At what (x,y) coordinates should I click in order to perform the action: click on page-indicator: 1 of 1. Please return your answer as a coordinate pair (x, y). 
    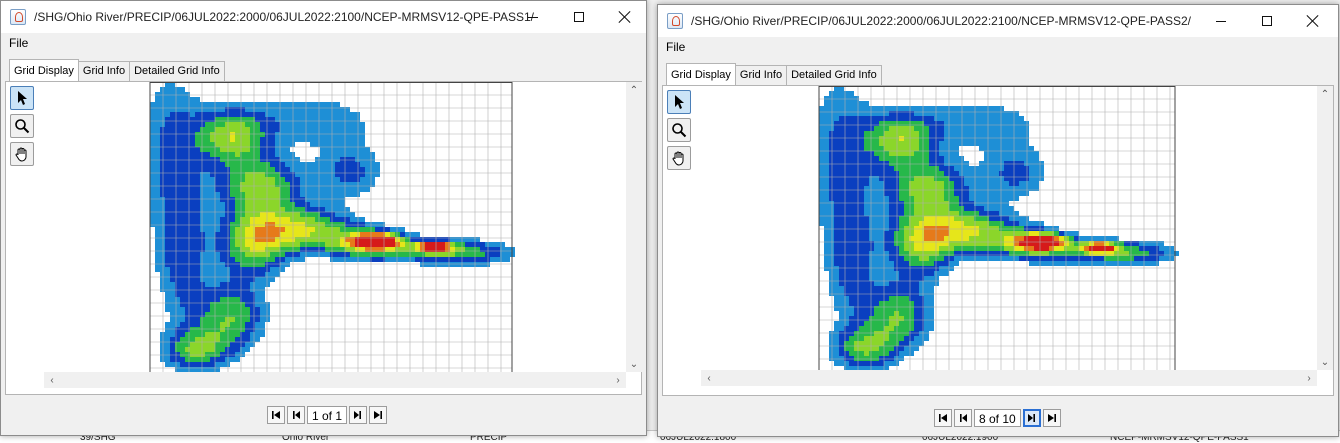
    Looking at the image, I should click on (327, 415).